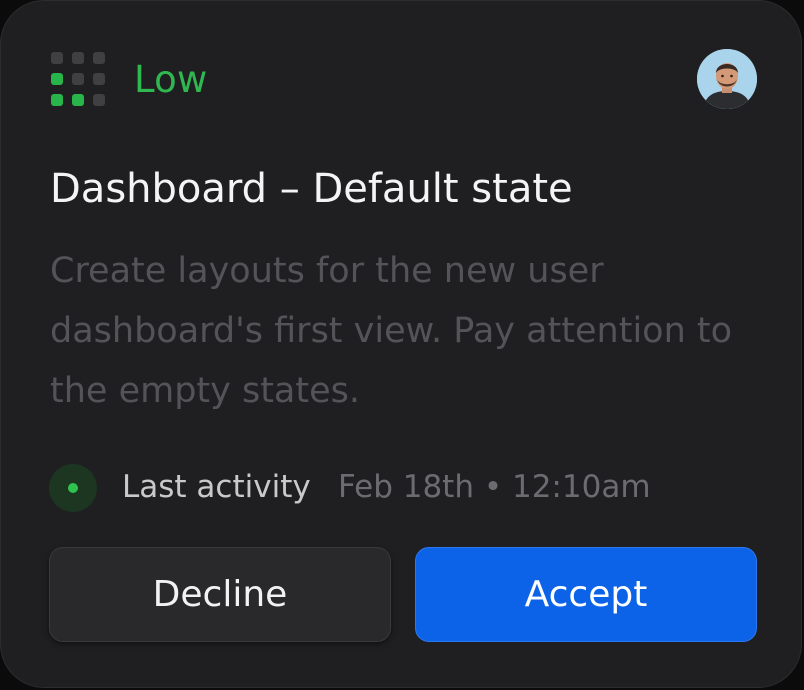 This screenshot has height=690, width=804. What do you see at coordinates (171, 79) in the screenshot?
I see `priority-label: Low` at bounding box center [171, 79].